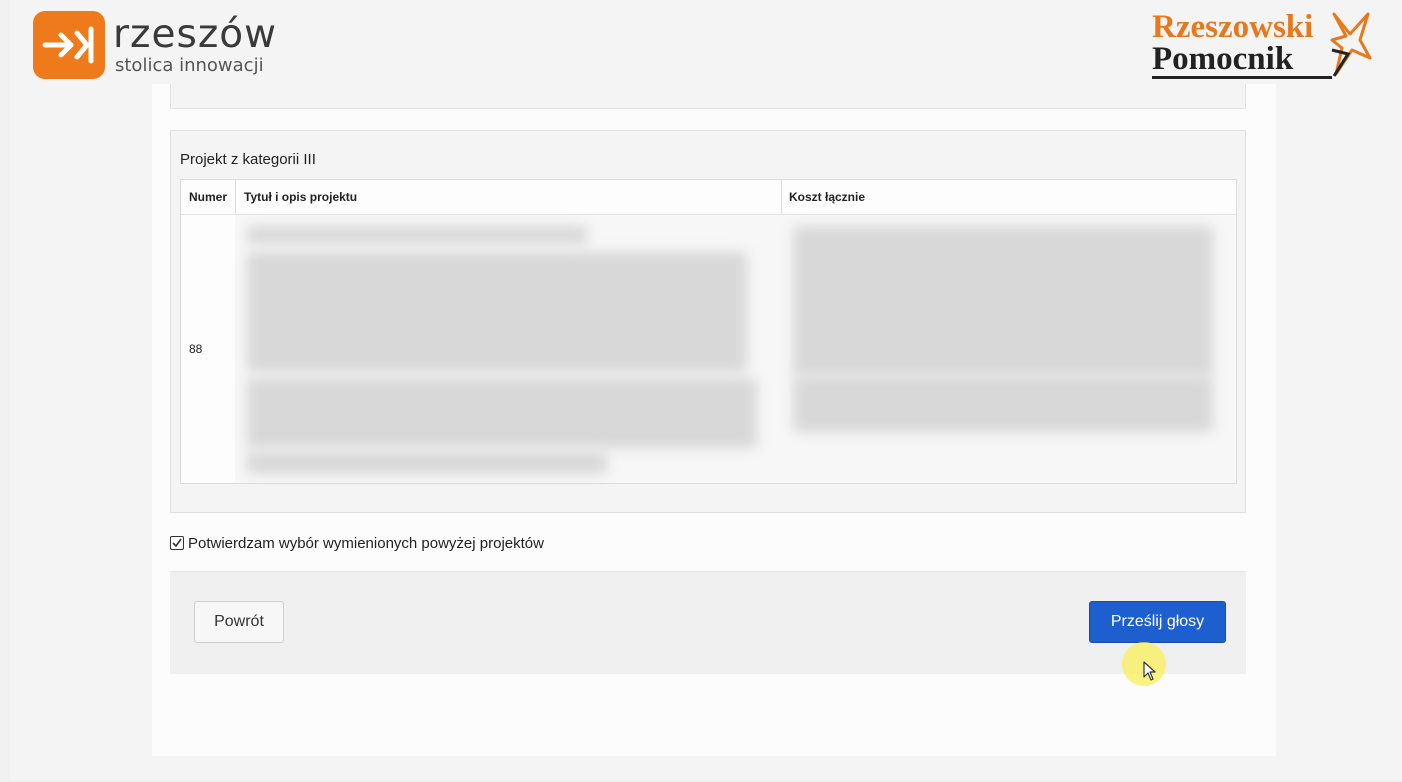 Image resolution: width=1402 pixels, height=782 pixels. Describe the element at coordinates (189, 65) in the screenshot. I see `logo-subtitle: stolica innowacji` at that location.